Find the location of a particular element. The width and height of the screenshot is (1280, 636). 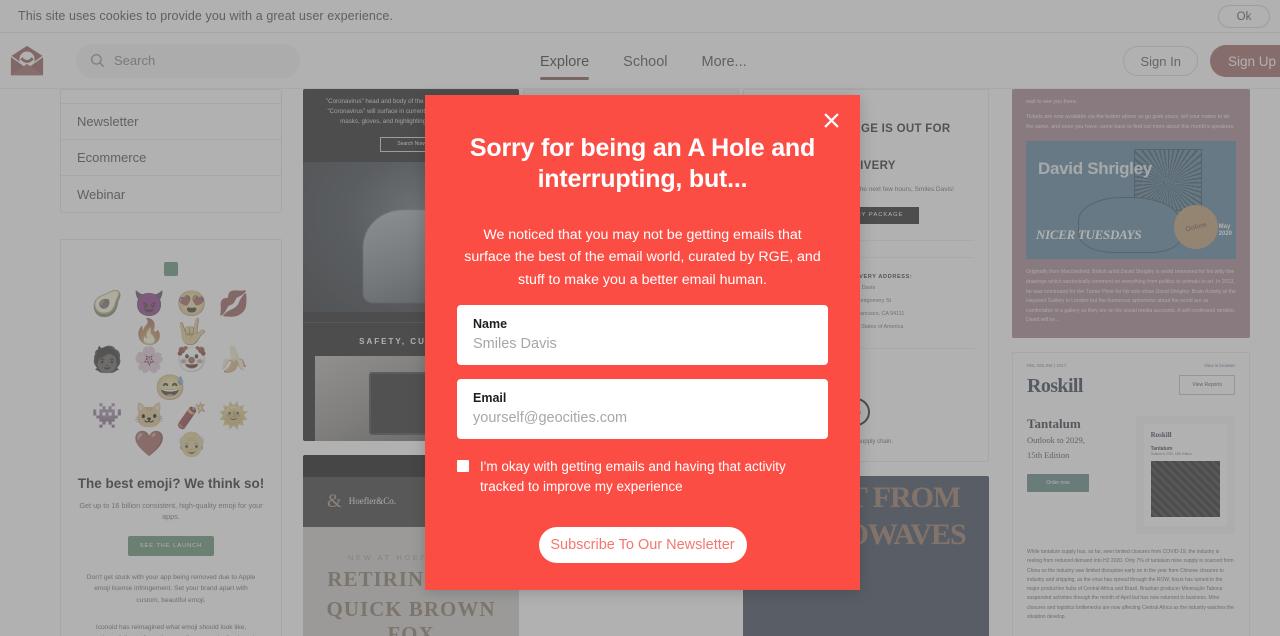

search-placeholder: Search is located at coordinates (135, 60).